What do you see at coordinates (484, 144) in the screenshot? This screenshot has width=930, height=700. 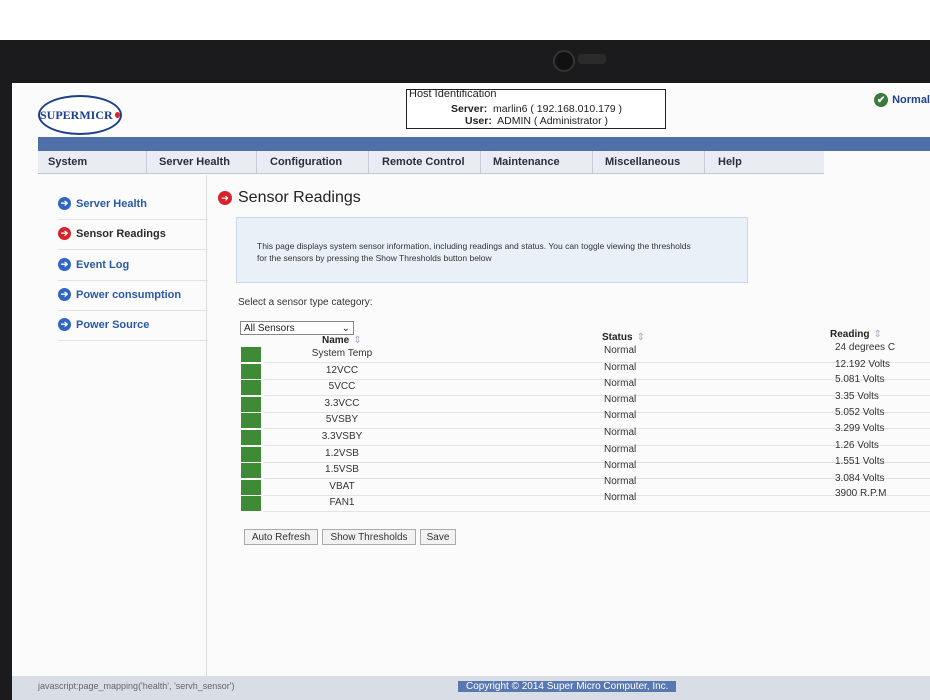 I see `header-bar` at bounding box center [484, 144].